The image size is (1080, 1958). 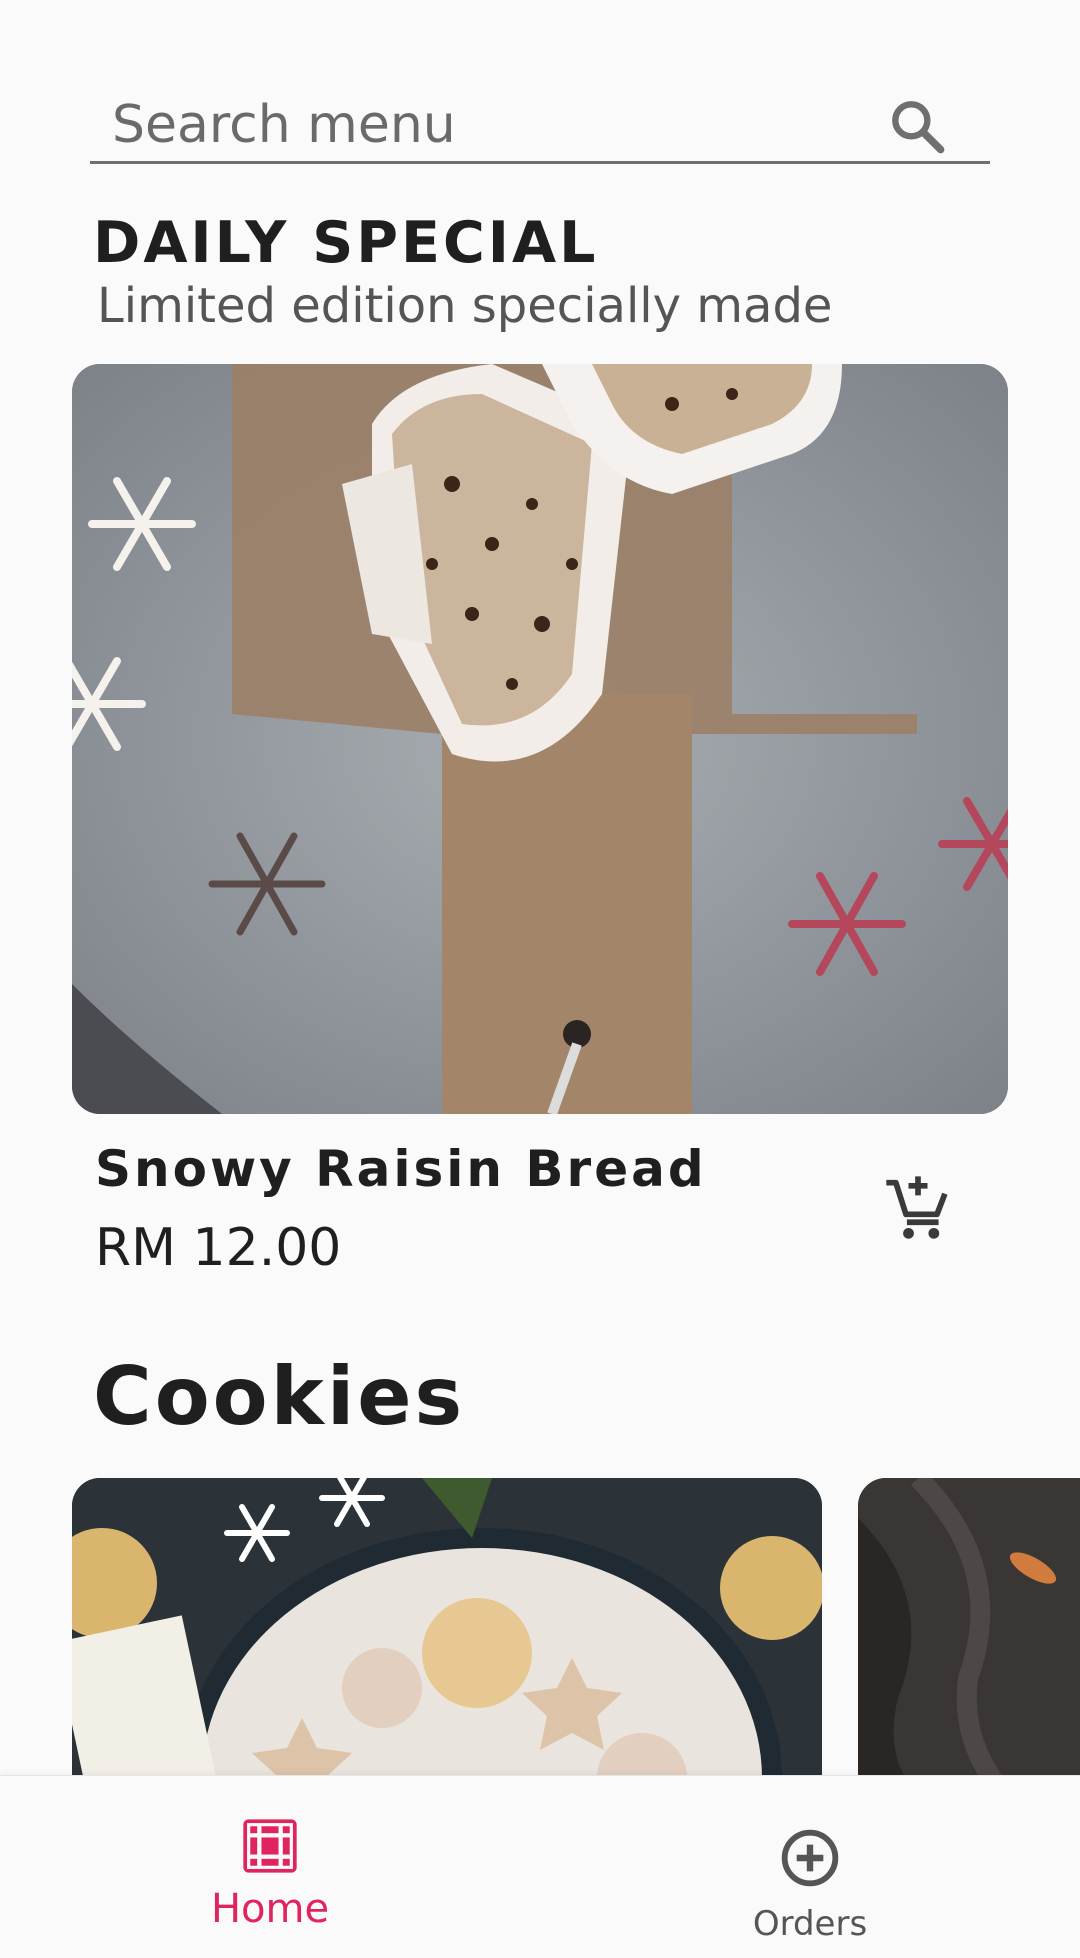 I want to click on nav-label-orders: Orders, so click(x=810, y=1924).